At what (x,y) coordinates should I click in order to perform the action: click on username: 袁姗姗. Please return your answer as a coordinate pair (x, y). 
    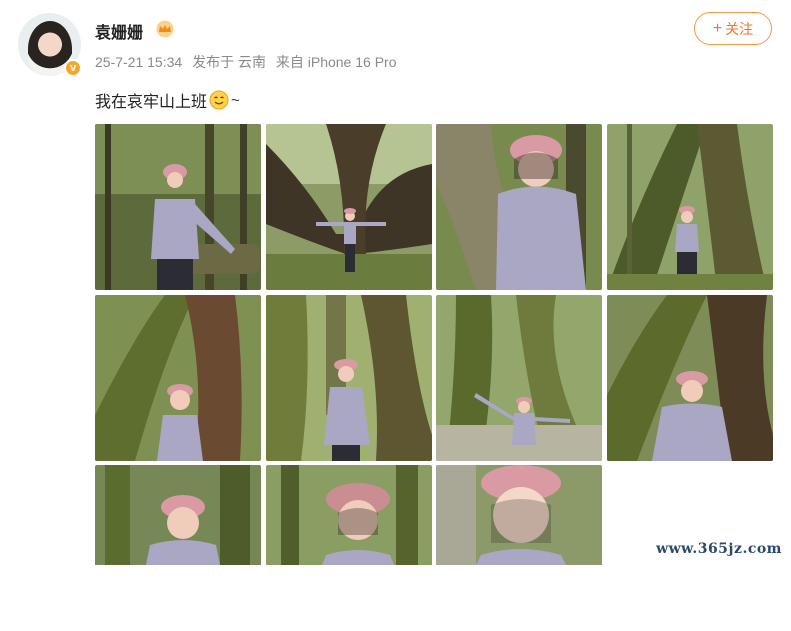
    Looking at the image, I should click on (119, 31).